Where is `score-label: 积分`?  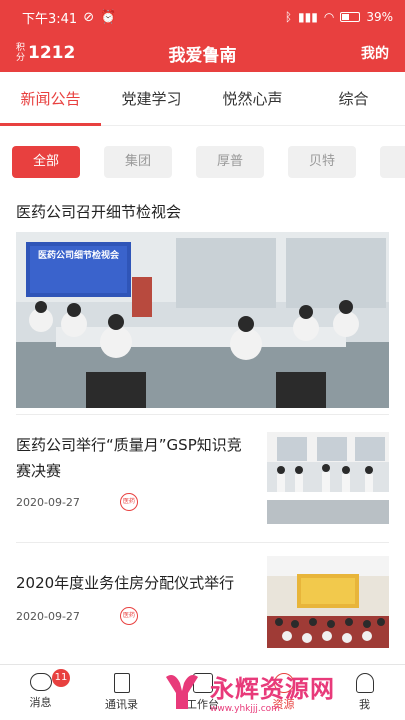 score-label: 积分 is located at coordinates (21, 53).